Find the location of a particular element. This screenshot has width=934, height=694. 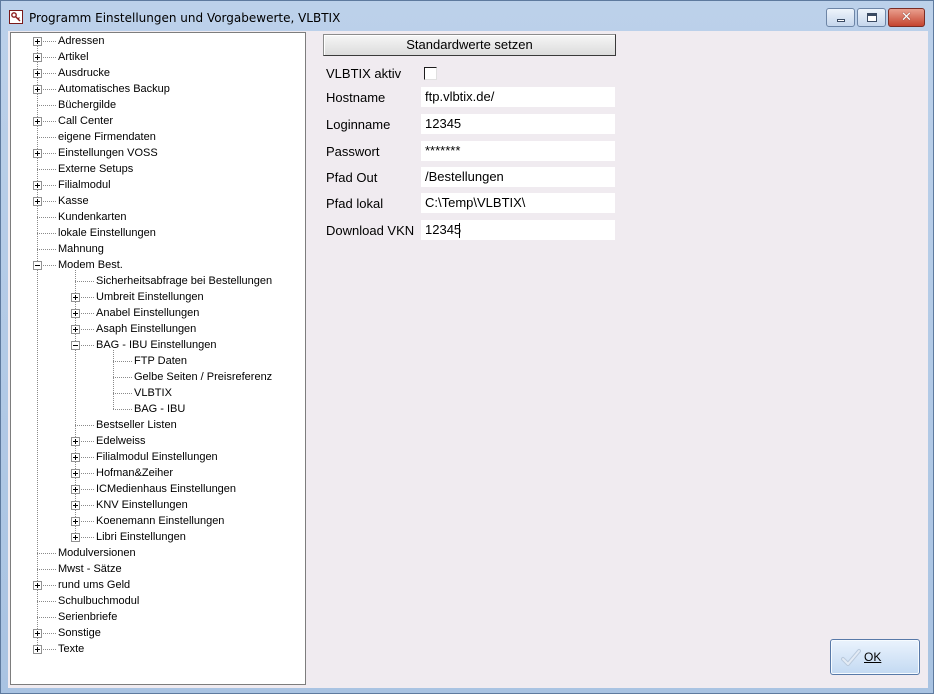

tree-item: BAG - IBU is located at coordinates (156, 409).